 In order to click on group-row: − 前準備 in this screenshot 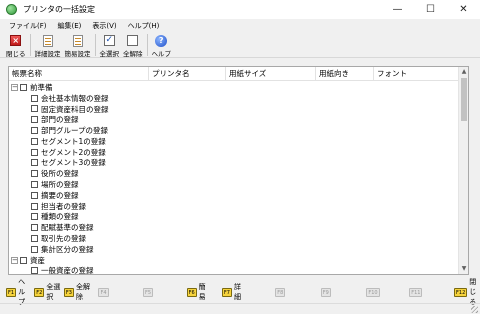, I will do `click(234, 87)`.